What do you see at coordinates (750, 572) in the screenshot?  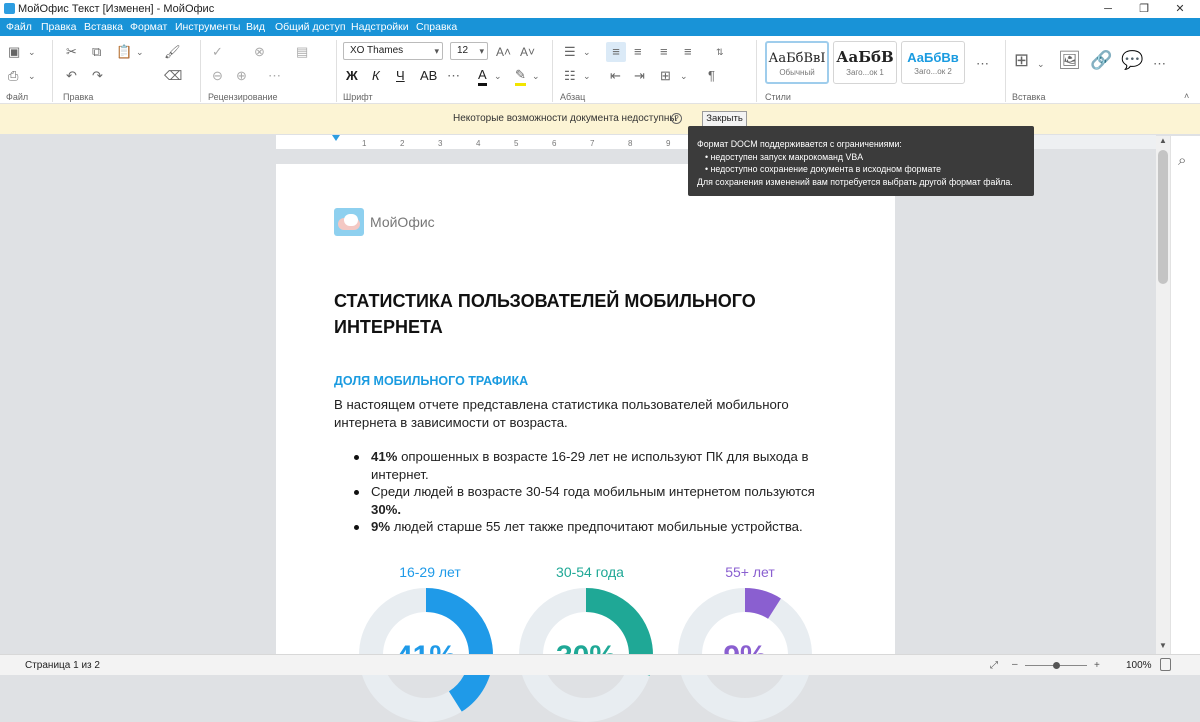 I see `chart-label-55-plus: 55+ лет` at bounding box center [750, 572].